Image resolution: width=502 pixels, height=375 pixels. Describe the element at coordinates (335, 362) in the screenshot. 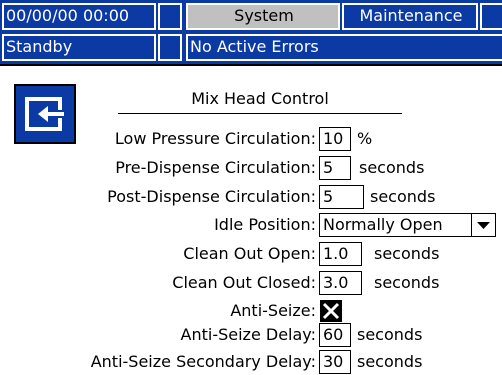

I see `anti-seize-secondary-delay-input: 30` at that location.